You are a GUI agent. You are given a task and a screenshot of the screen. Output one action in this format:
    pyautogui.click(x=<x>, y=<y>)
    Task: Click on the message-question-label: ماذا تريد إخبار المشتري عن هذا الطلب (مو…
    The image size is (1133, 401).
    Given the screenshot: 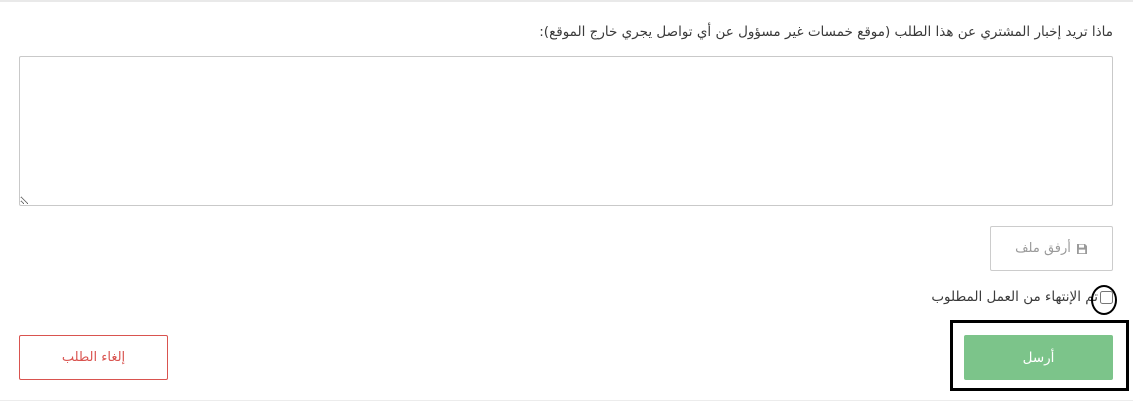 What is the action you would take?
    pyautogui.click(x=826, y=32)
    